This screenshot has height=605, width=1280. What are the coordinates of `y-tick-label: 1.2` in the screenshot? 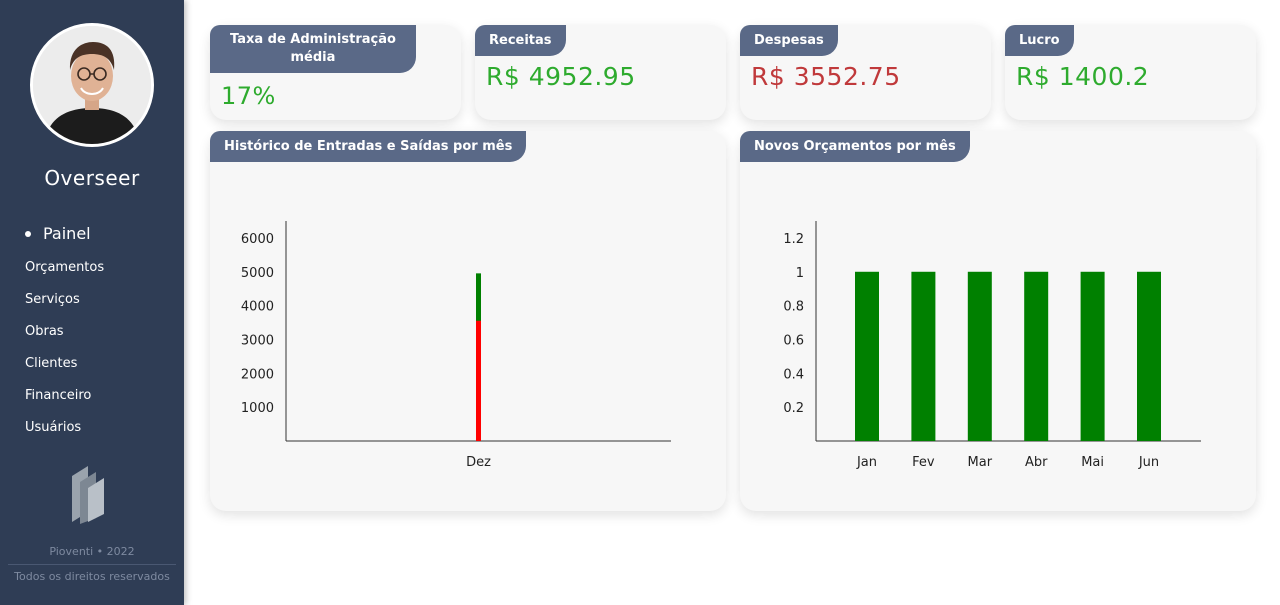 It's located at (793, 239).